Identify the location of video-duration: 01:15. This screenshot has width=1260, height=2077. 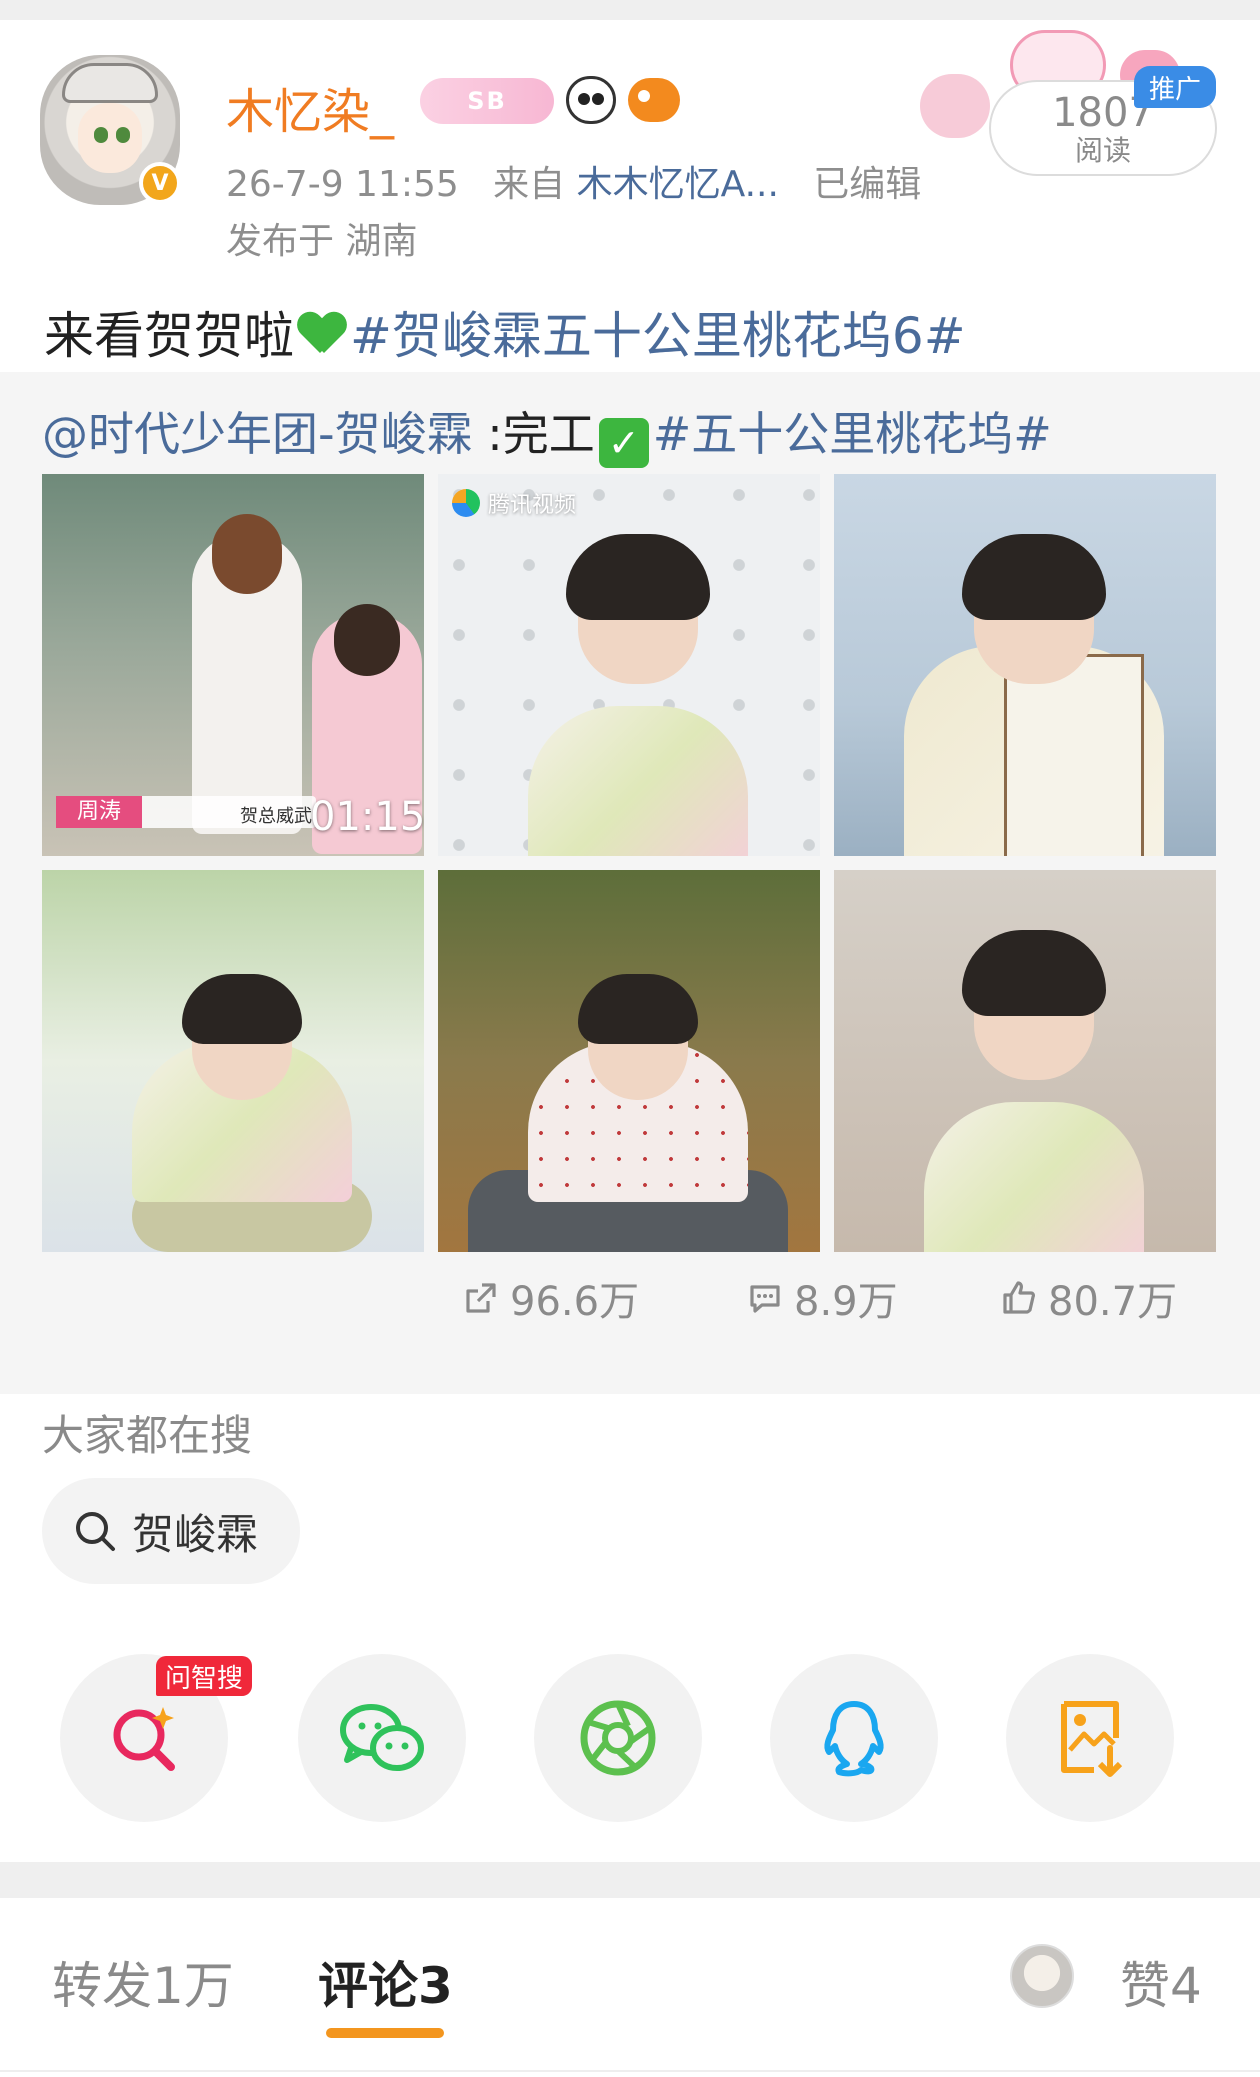
(367, 817).